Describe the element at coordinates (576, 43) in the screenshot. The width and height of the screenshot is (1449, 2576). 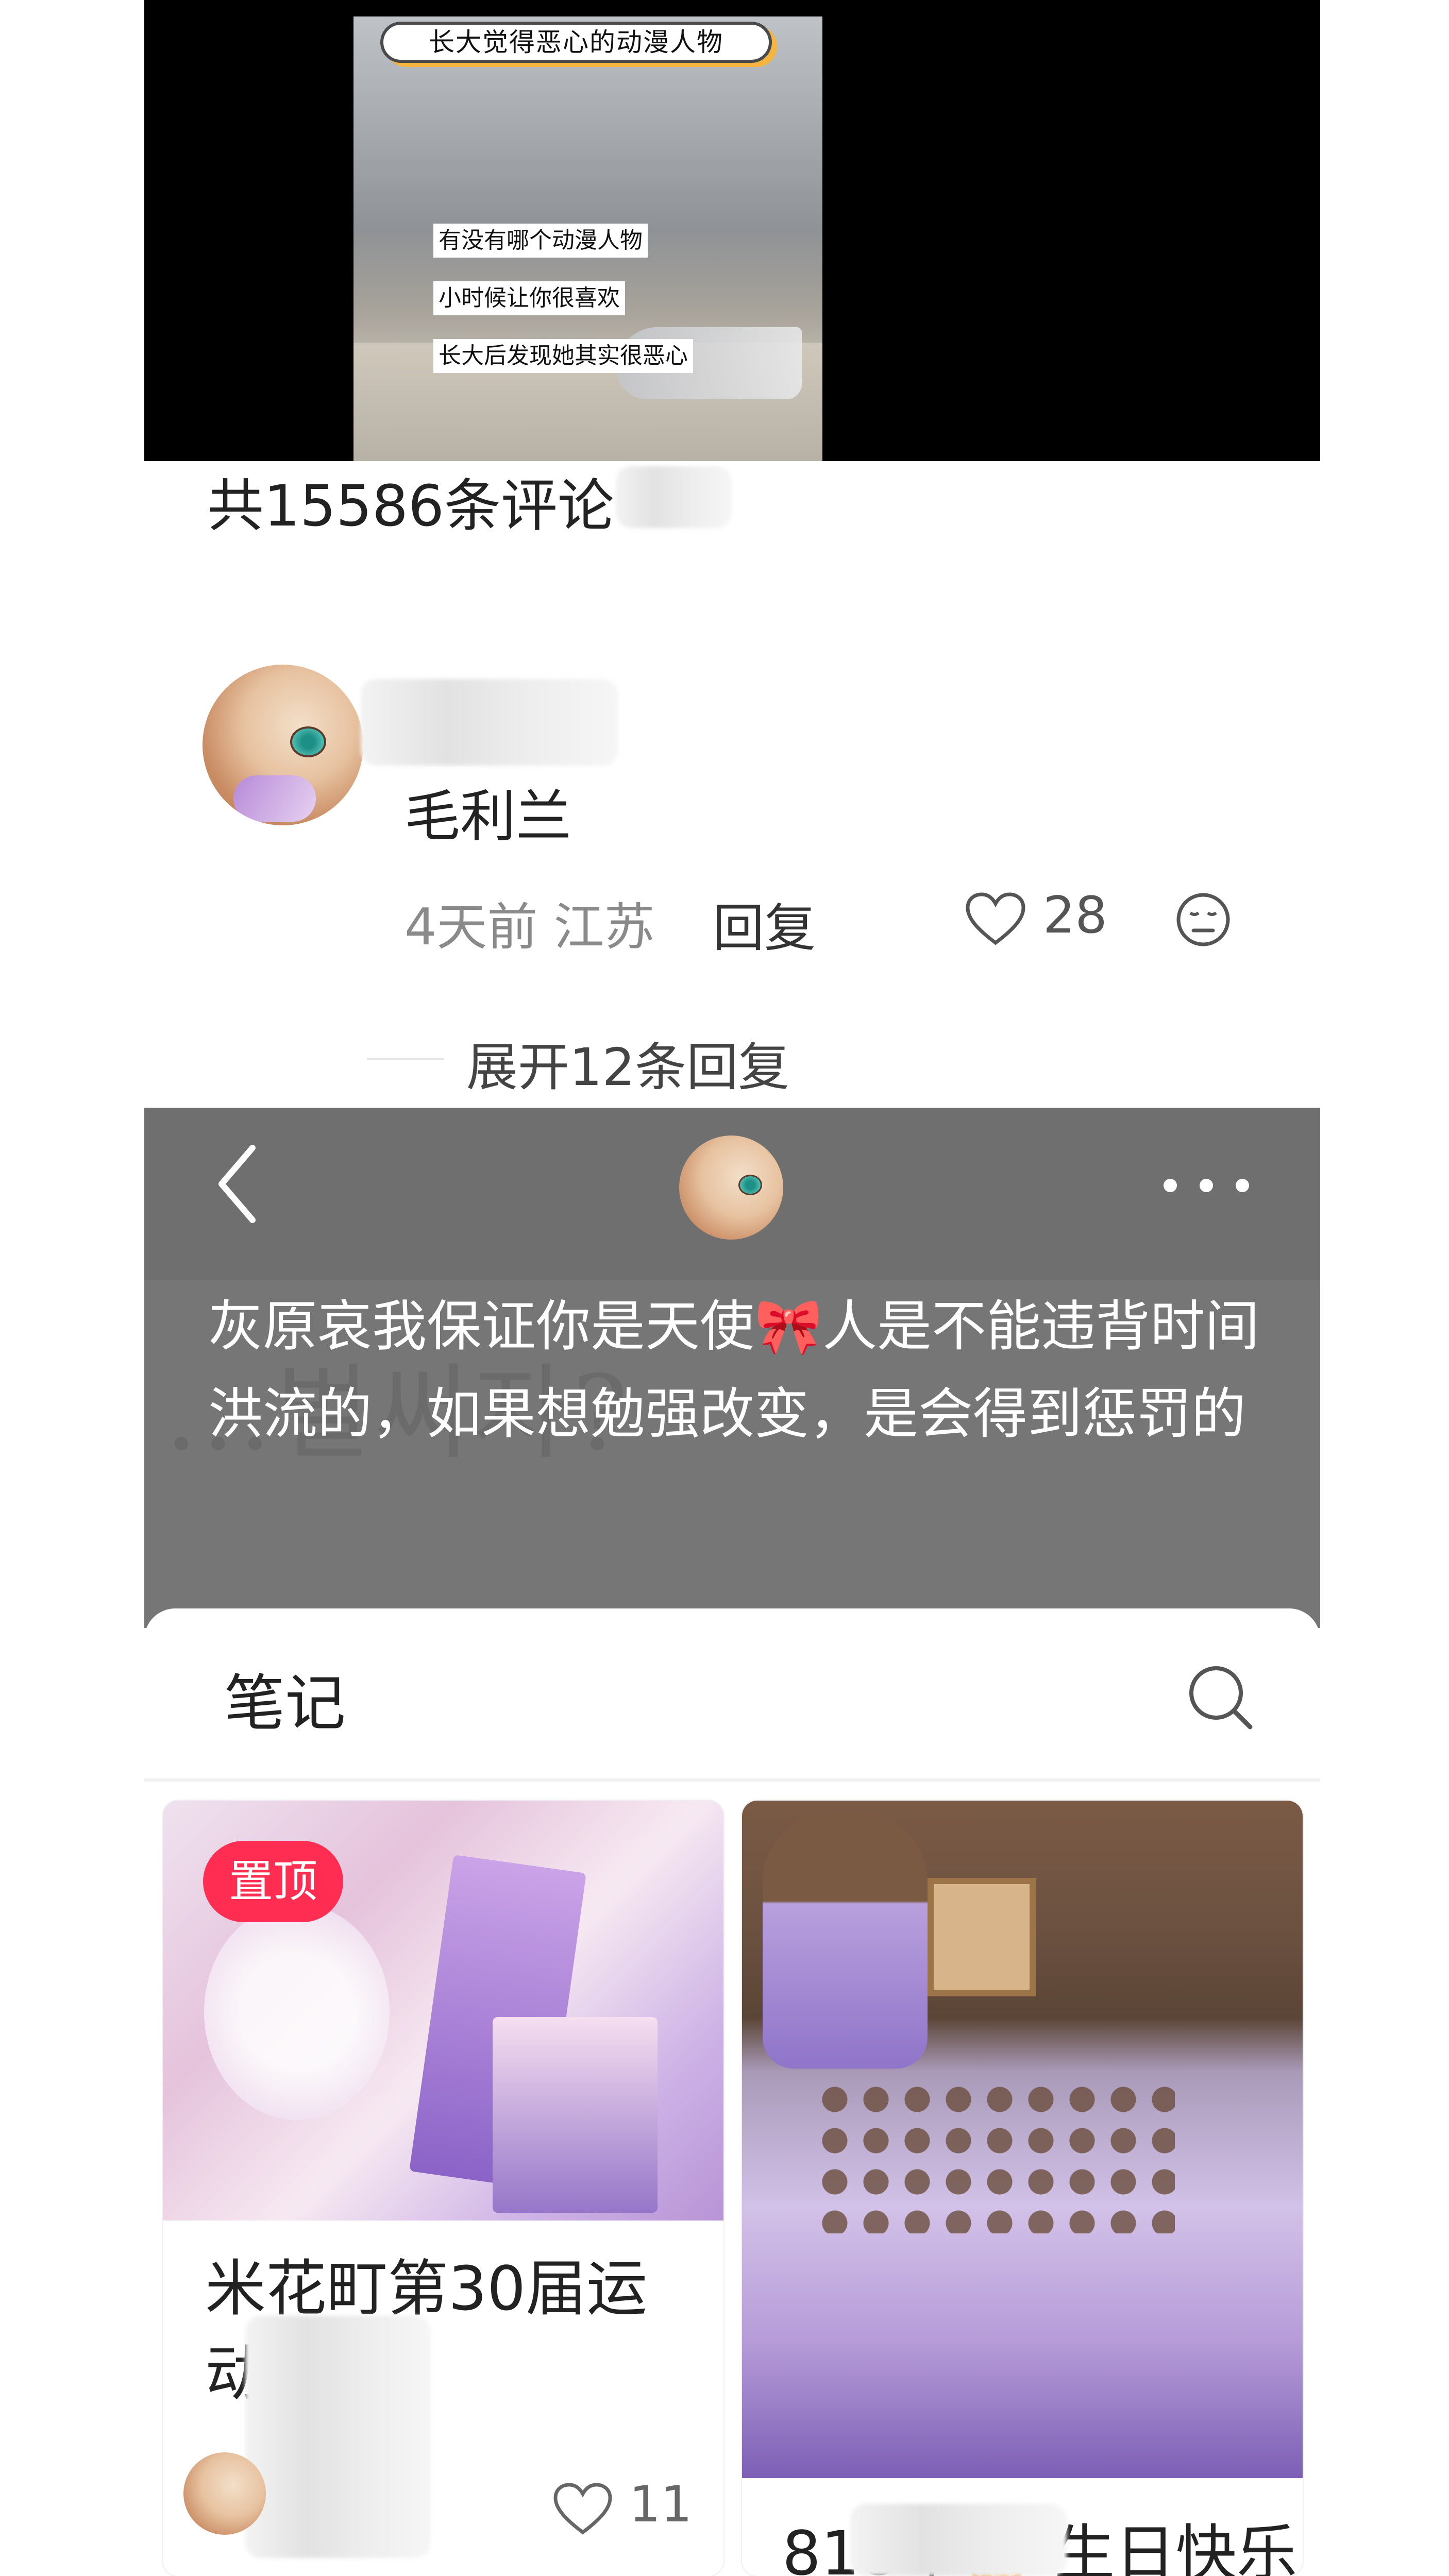
I see `video-title-banner: 长大觉得恶心的动漫人物` at that location.